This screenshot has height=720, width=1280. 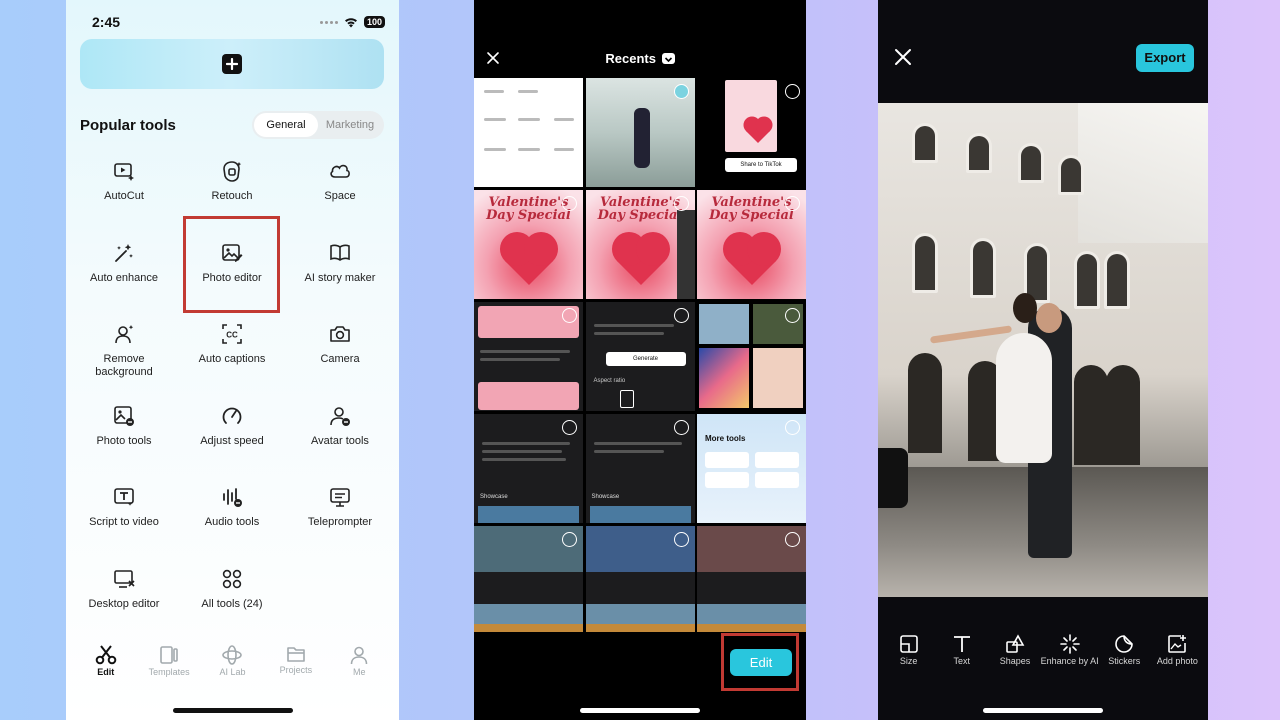 I want to click on tab-me: Me, so click(x=359, y=661).